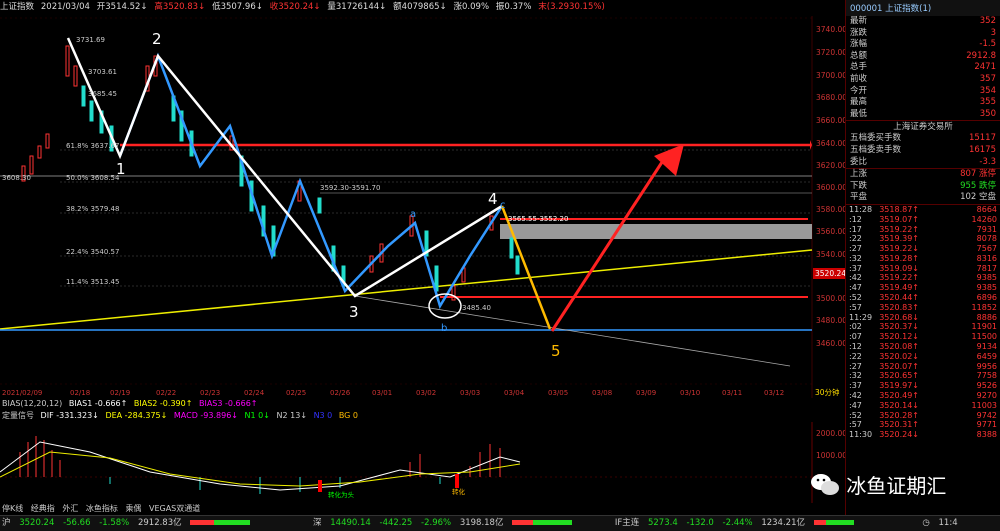  What do you see at coordinates (470, 393) in the screenshot?
I see `date-axis-label: 03/03` at bounding box center [470, 393].